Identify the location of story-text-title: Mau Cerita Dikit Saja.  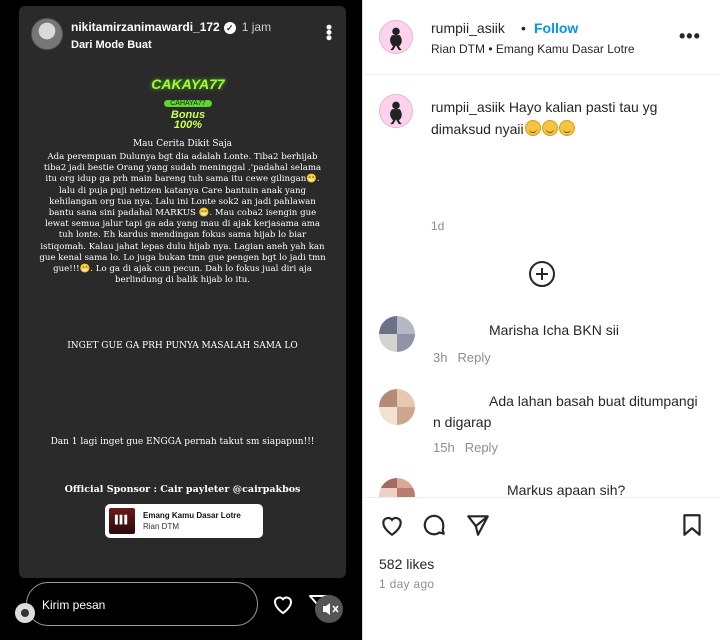
(182, 144).